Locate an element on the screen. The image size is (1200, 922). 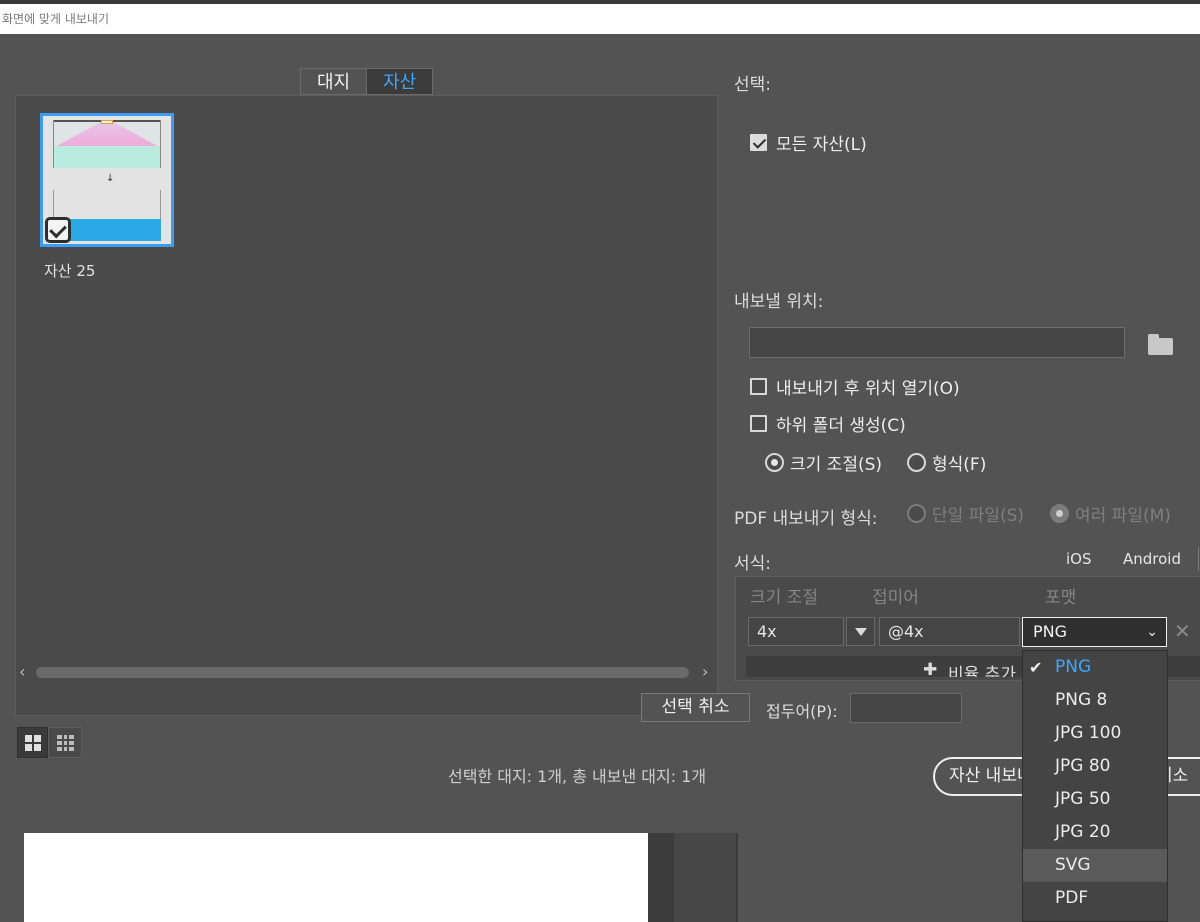
format-option-jpg100: JPG 100 is located at coordinates (1095, 733).